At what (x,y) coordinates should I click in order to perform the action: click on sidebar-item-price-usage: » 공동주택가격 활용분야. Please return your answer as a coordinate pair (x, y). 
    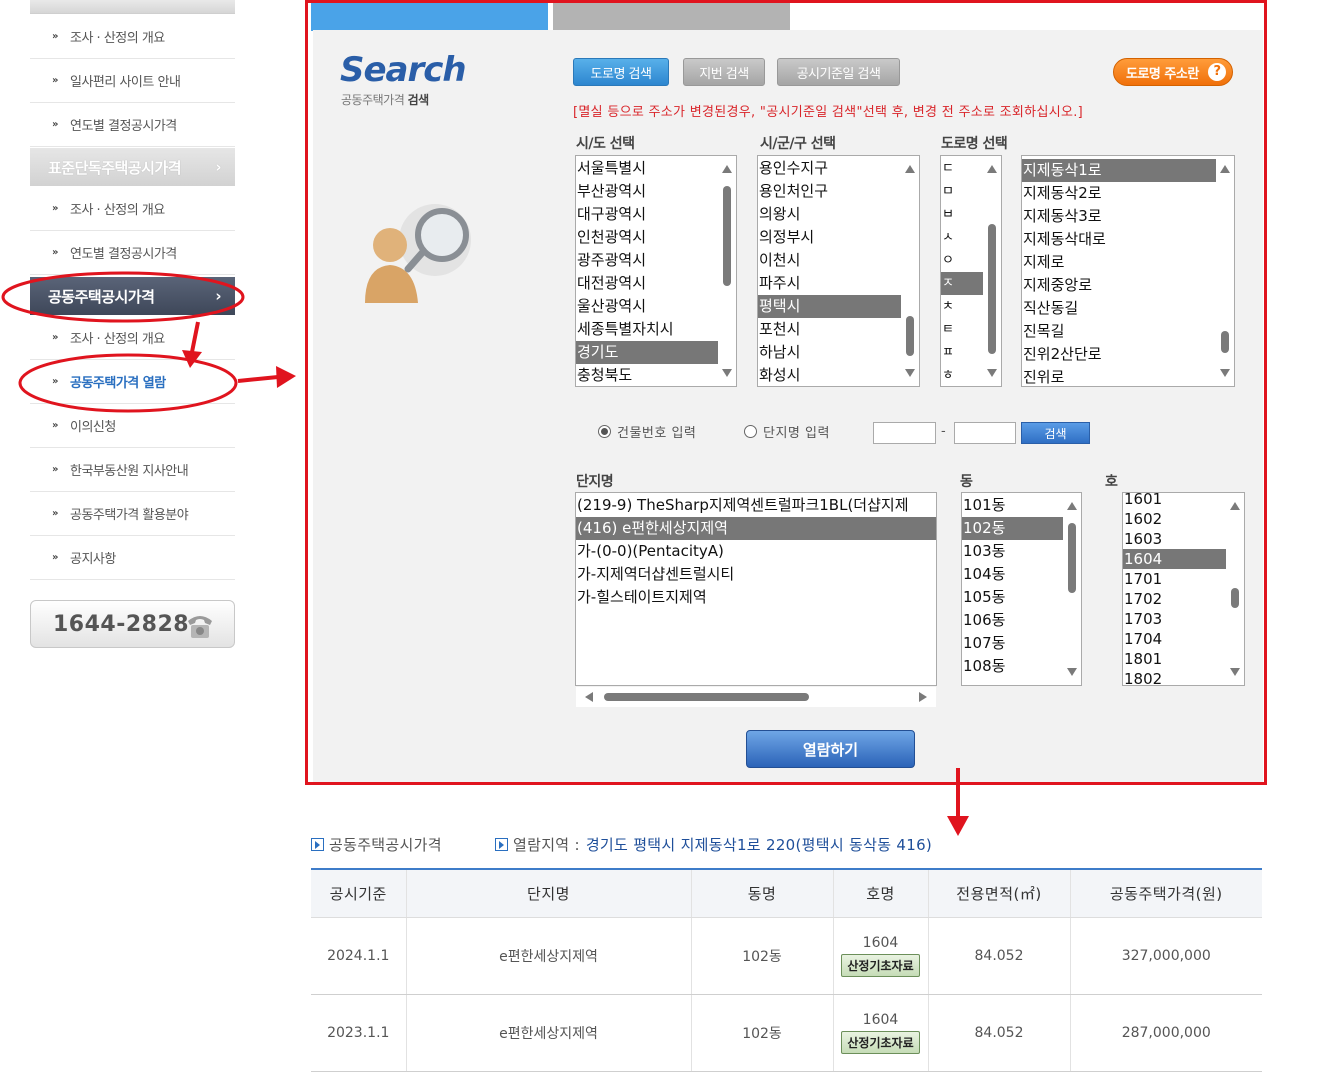
    Looking at the image, I should click on (132, 514).